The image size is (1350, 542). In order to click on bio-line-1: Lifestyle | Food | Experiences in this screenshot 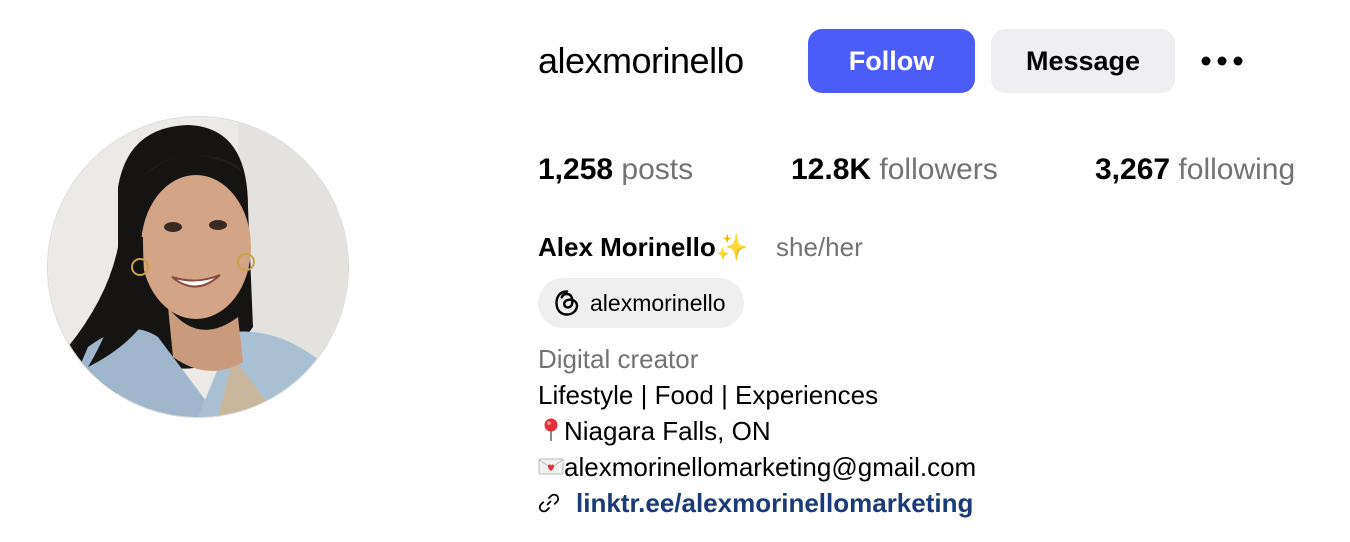, I will do `click(708, 395)`.